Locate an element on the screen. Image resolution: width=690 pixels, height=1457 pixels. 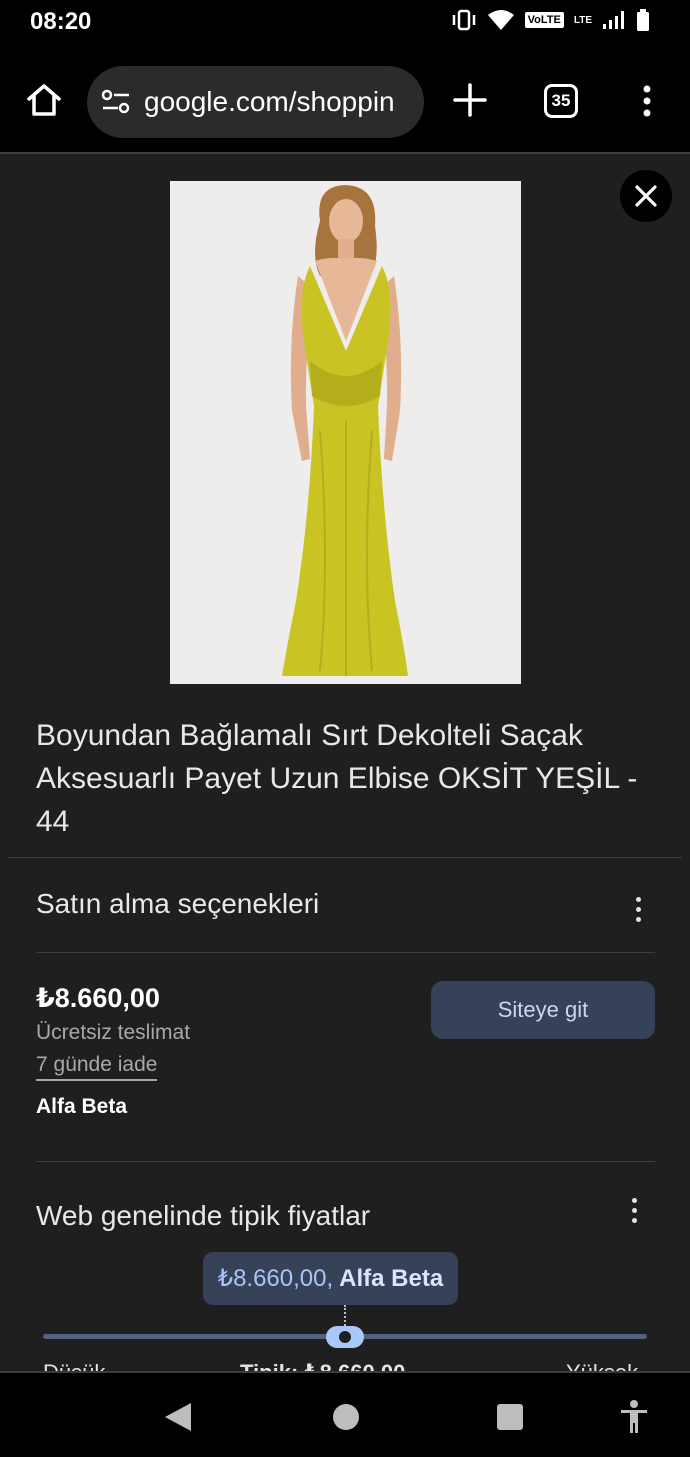
accessibility-icon is located at coordinates (634, 1417).